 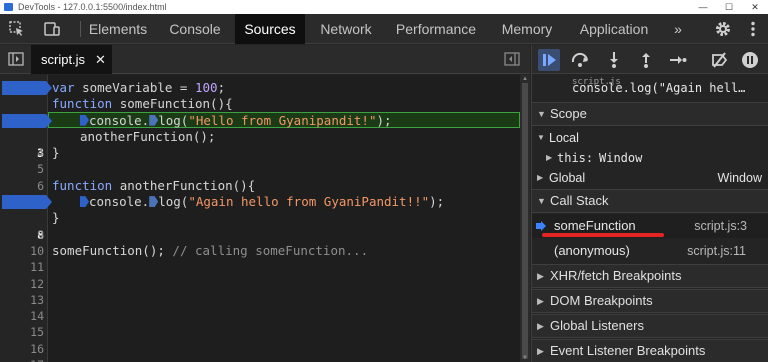 I want to click on code-line: 4 anotherFunction();, so click(x=260, y=144).